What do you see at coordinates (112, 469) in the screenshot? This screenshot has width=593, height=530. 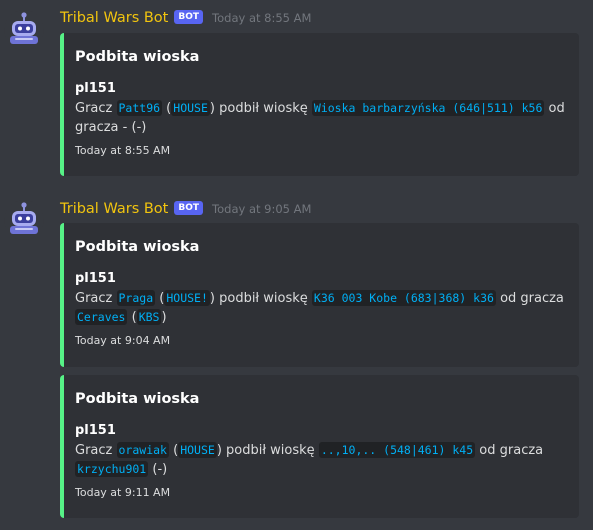 I see `previous-owner-link: krzychu901` at bounding box center [112, 469].